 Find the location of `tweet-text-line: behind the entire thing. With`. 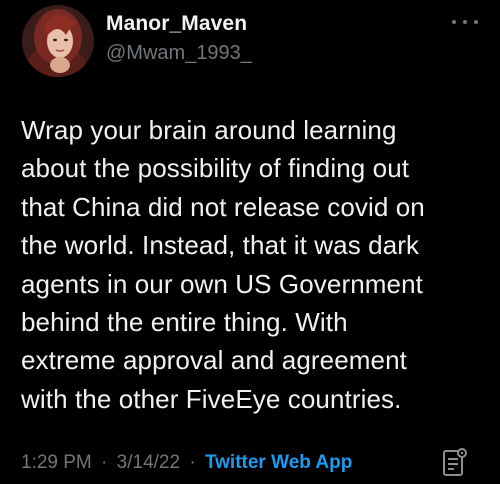

tweet-text-line: behind the entire thing. With is located at coordinates (184, 322).